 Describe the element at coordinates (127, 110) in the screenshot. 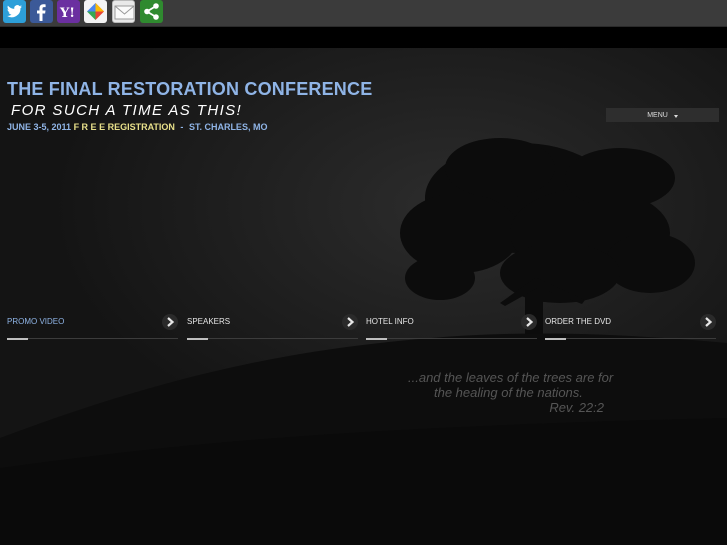

I see `page-subtitle: FOR SUCH A TIME AS THIS!` at that location.